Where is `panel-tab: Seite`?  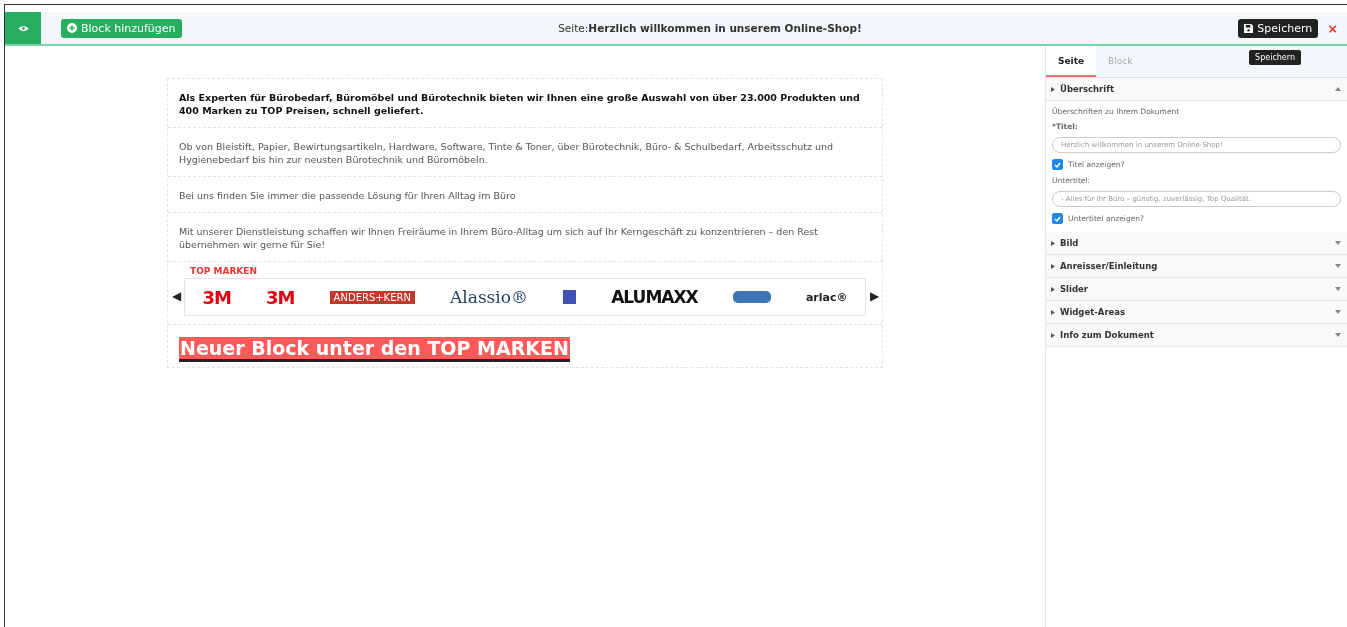
panel-tab: Seite is located at coordinates (1071, 61).